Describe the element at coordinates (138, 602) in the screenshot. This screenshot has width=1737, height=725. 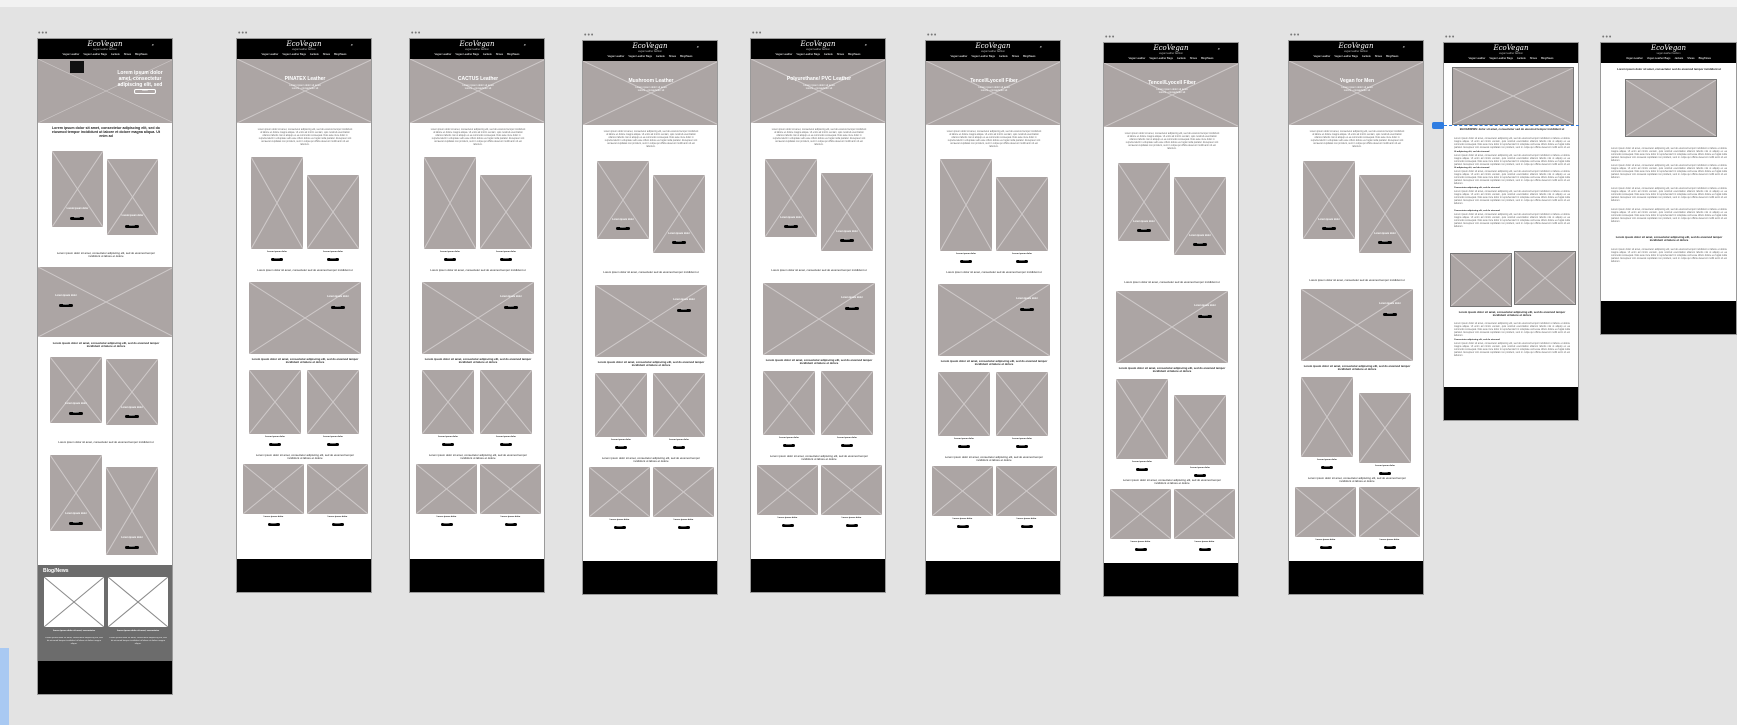
I see `blog-card-image` at that location.